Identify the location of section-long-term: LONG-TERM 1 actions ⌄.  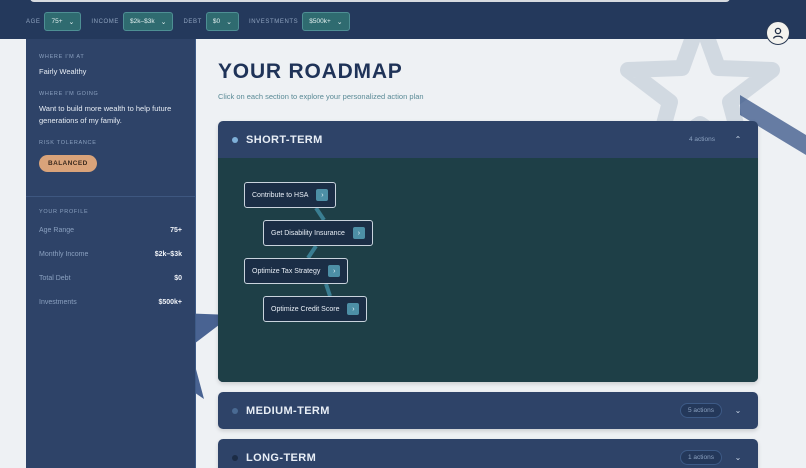
(488, 453).